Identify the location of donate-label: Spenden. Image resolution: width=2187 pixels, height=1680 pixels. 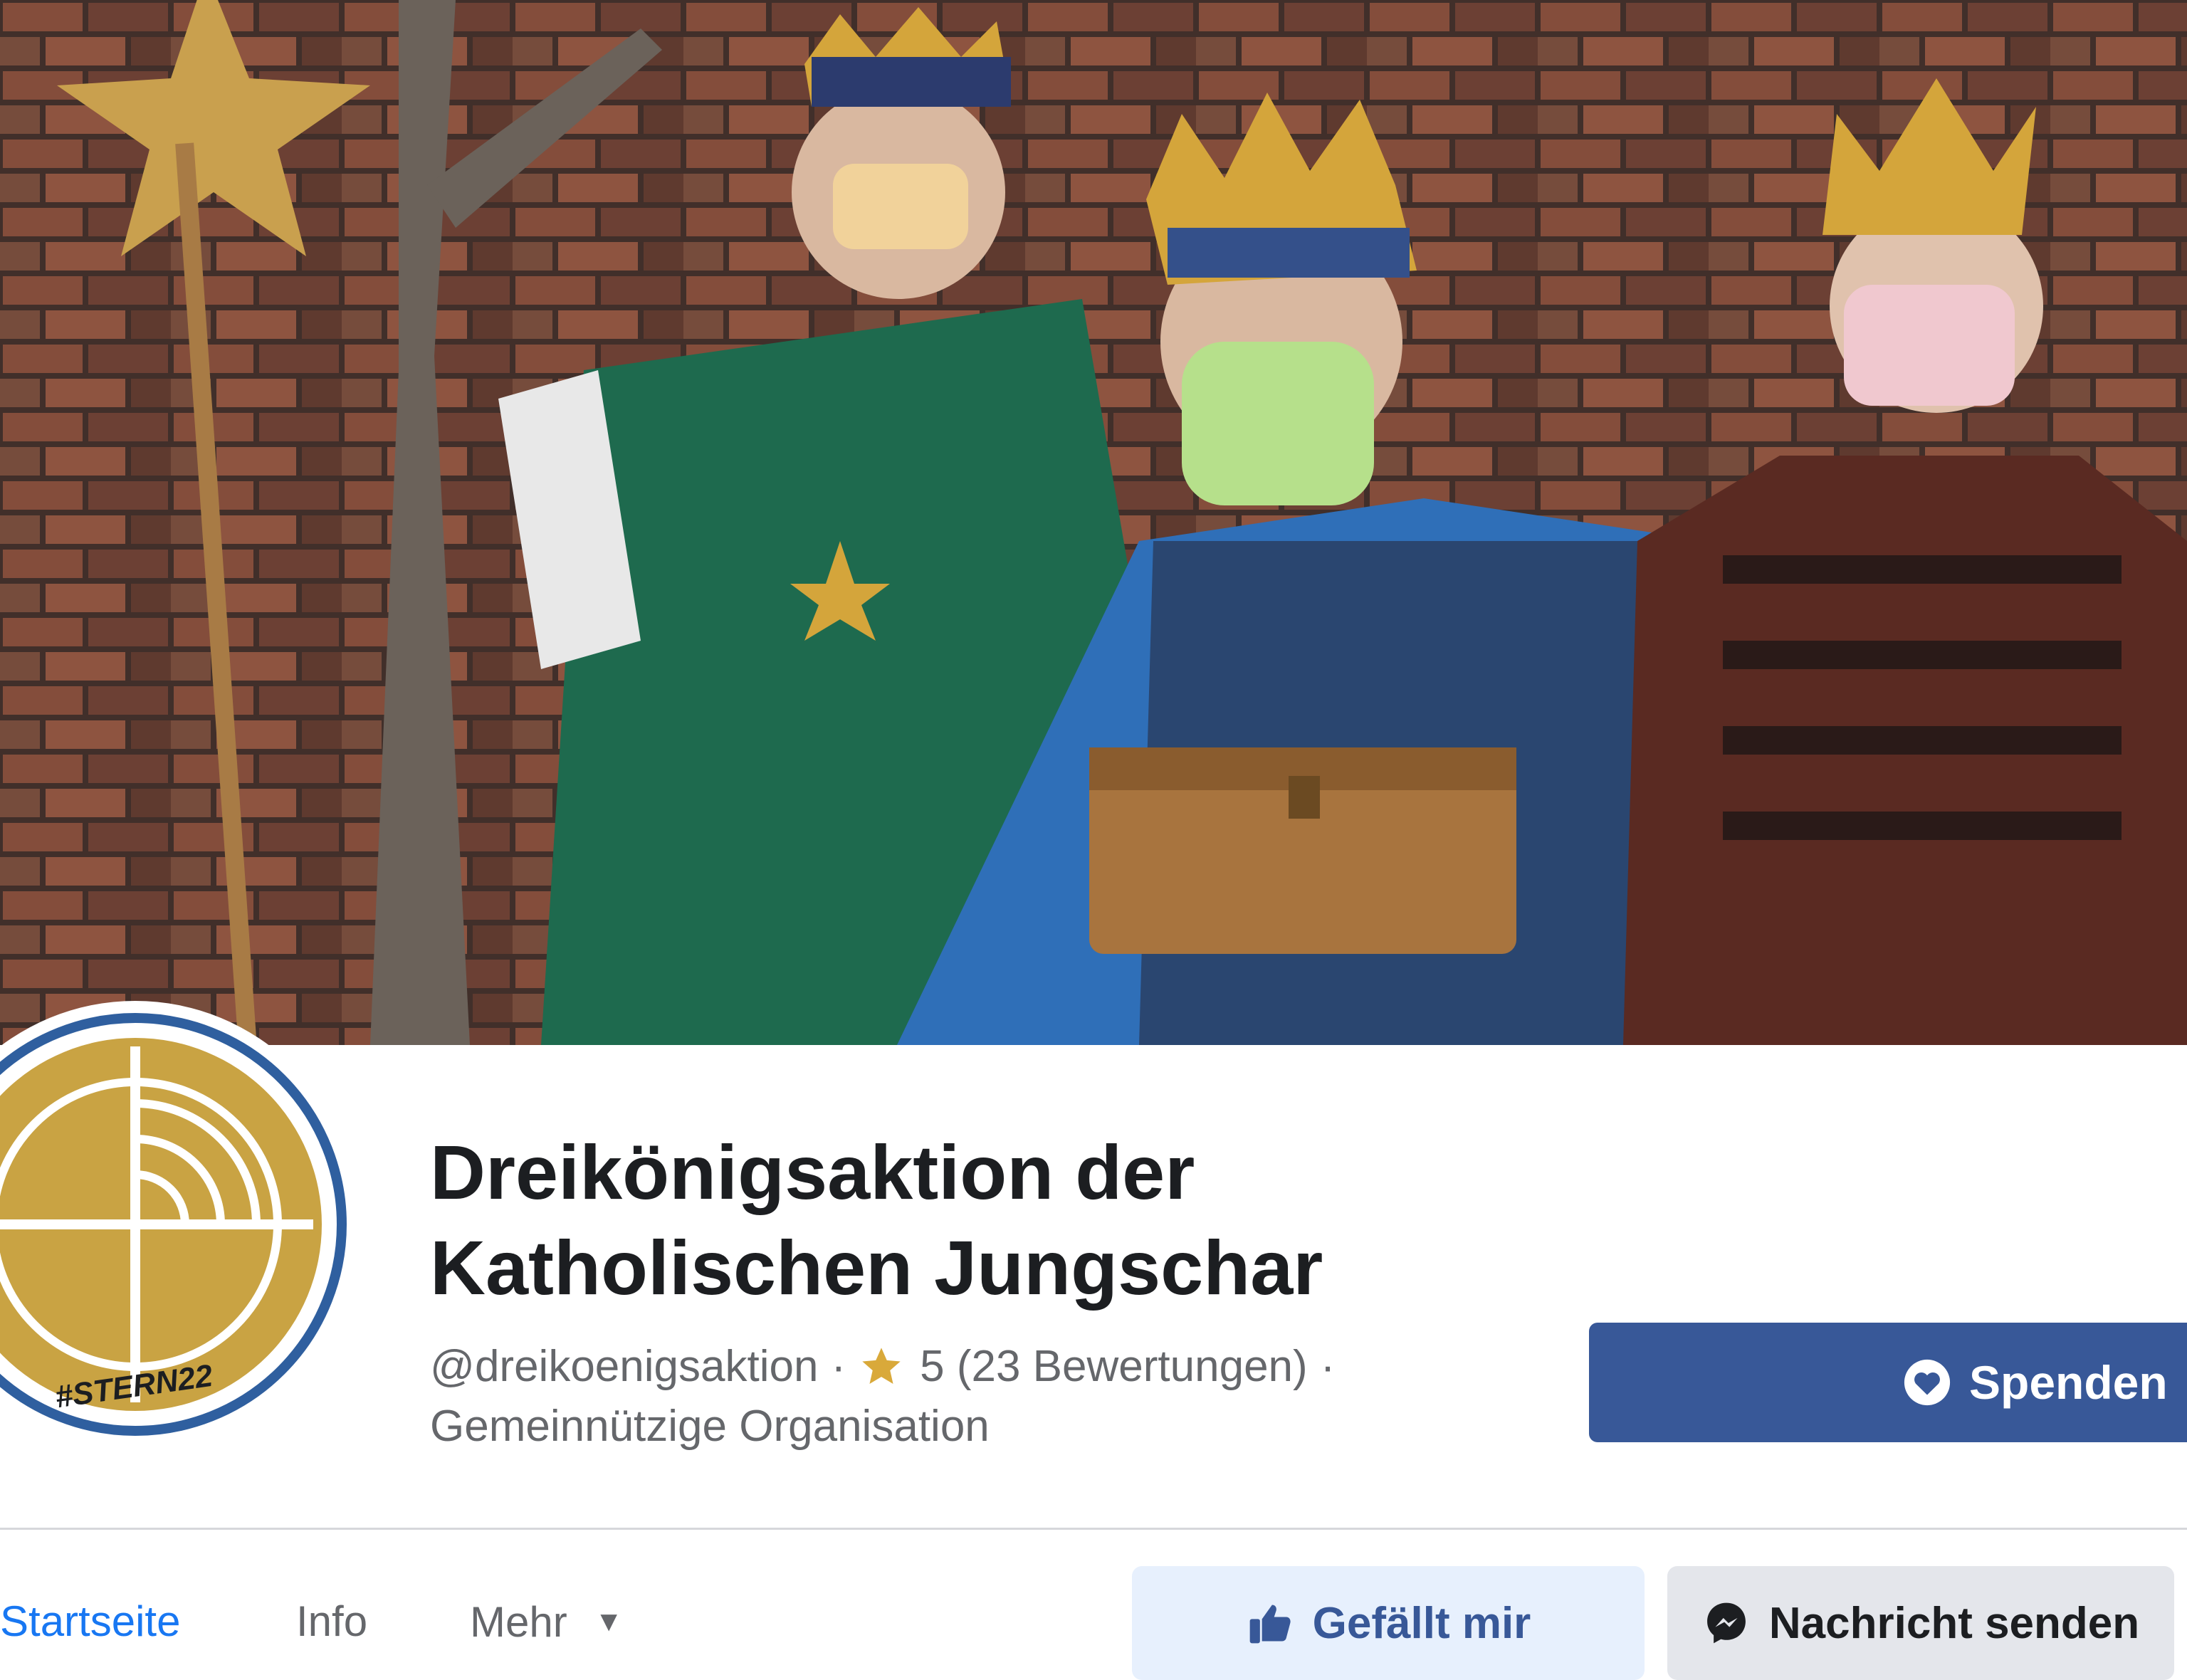
(2068, 1382).